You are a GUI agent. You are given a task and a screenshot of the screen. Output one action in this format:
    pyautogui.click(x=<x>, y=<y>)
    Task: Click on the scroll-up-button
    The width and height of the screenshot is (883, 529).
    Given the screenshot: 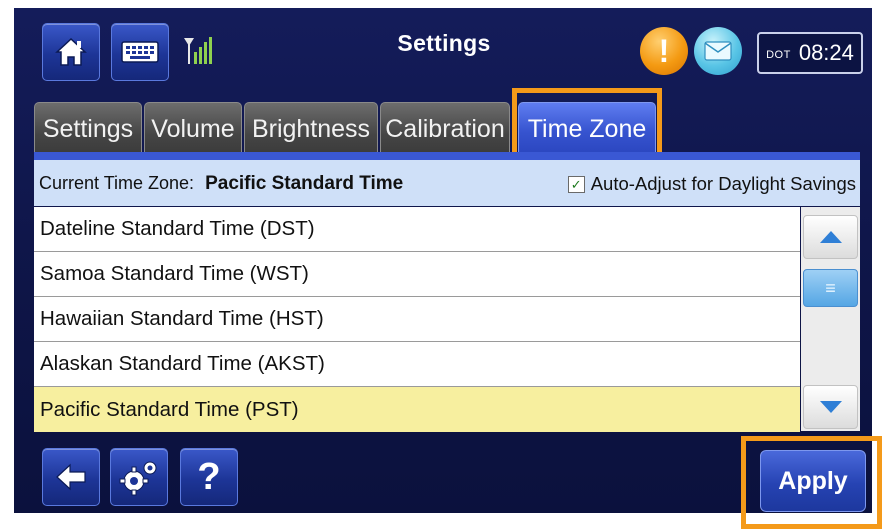 What is the action you would take?
    pyautogui.click(x=830, y=237)
    